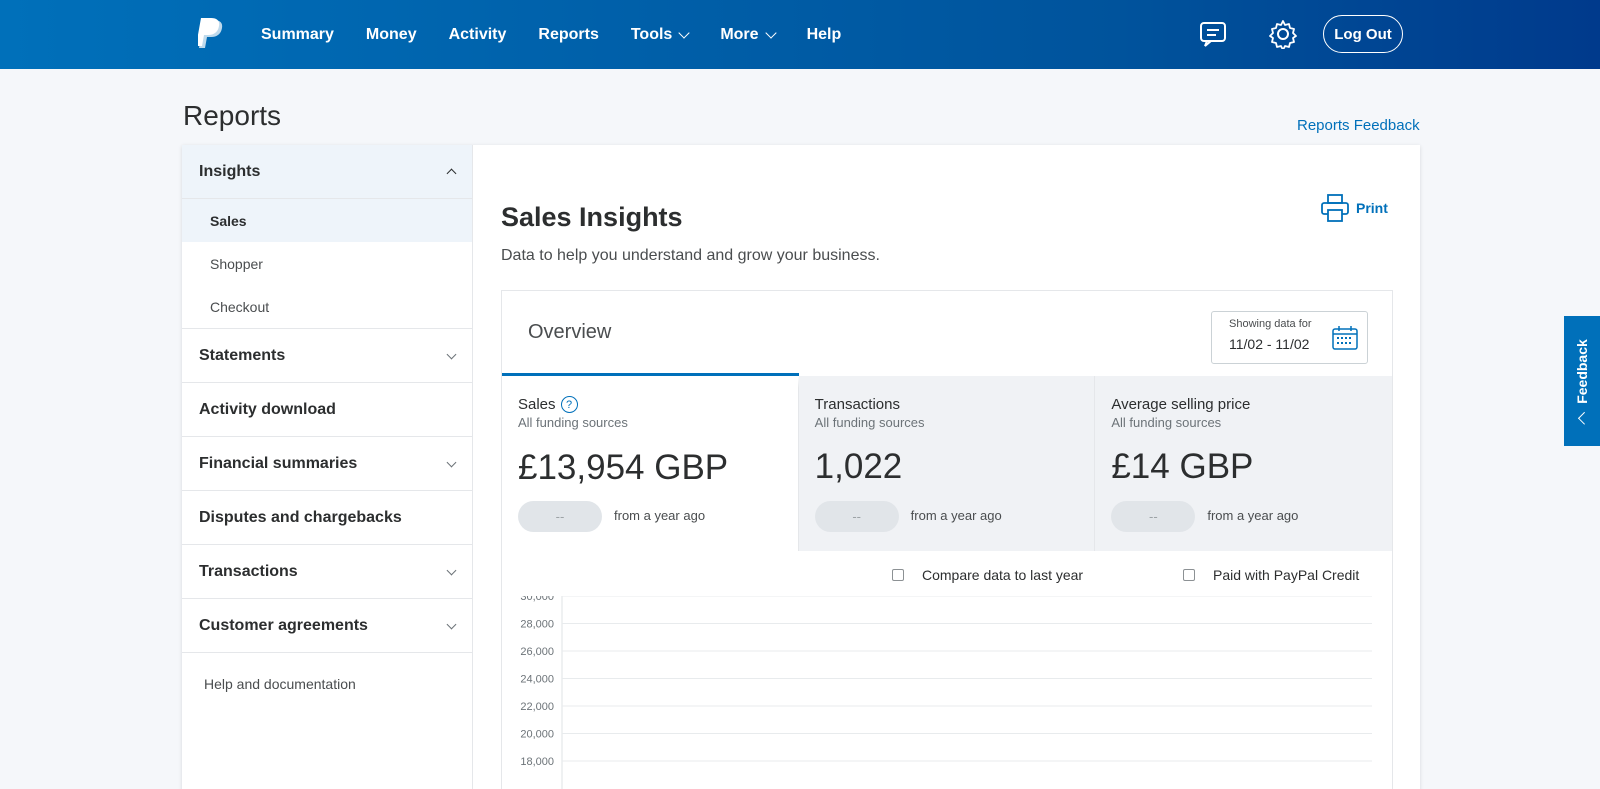  I want to click on nav-money: Money, so click(391, 35).